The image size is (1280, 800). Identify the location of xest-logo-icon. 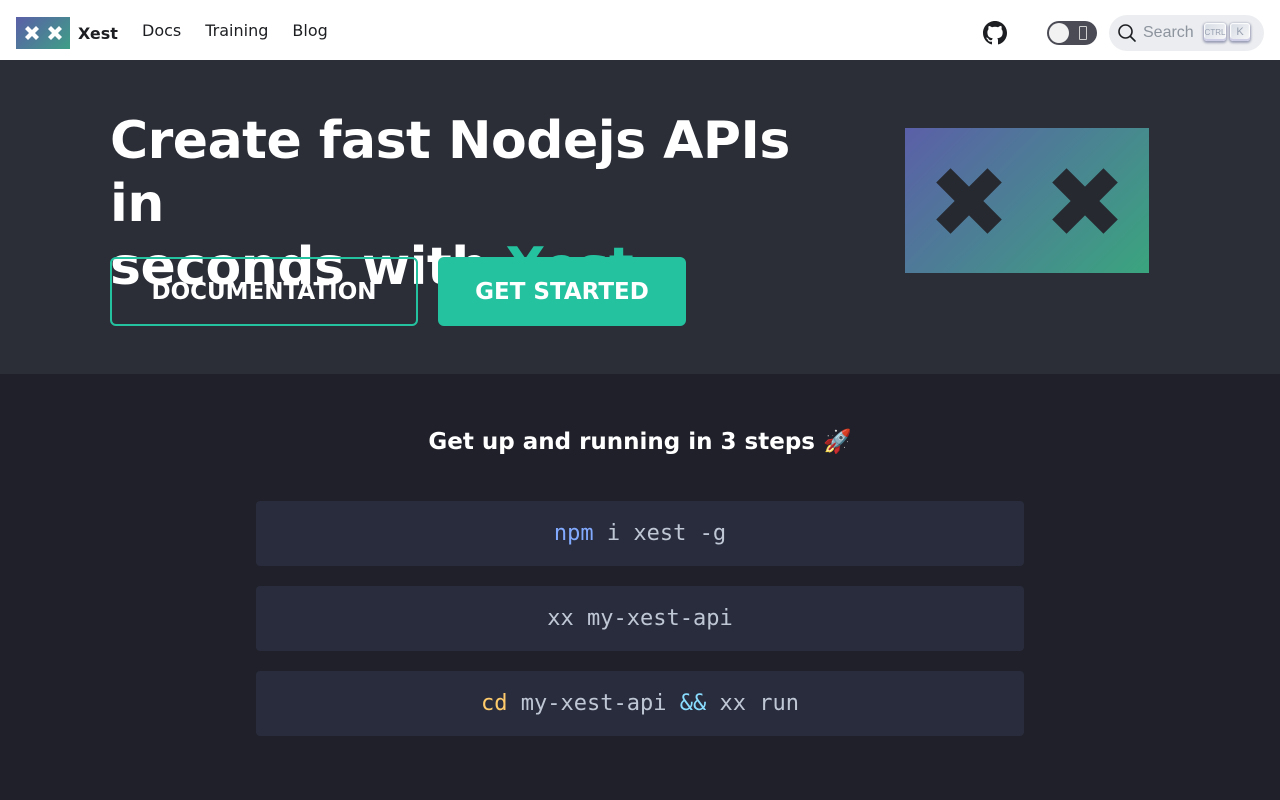
(43, 33).